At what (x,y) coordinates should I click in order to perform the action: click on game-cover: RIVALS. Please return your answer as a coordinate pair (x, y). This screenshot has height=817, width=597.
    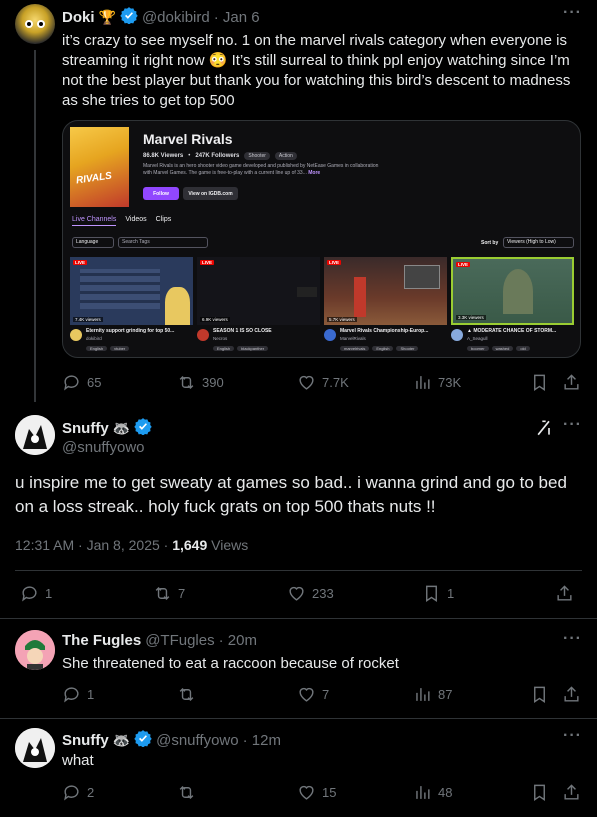
    Looking at the image, I should click on (99, 167).